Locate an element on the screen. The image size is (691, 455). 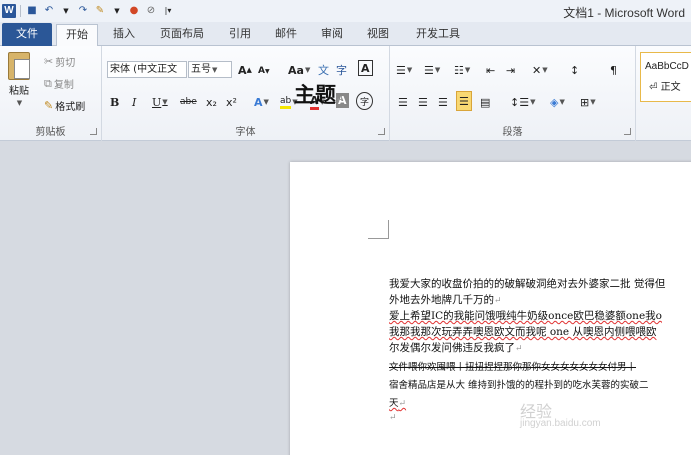
justify-button: ☰ is located at coordinates (464, 101).